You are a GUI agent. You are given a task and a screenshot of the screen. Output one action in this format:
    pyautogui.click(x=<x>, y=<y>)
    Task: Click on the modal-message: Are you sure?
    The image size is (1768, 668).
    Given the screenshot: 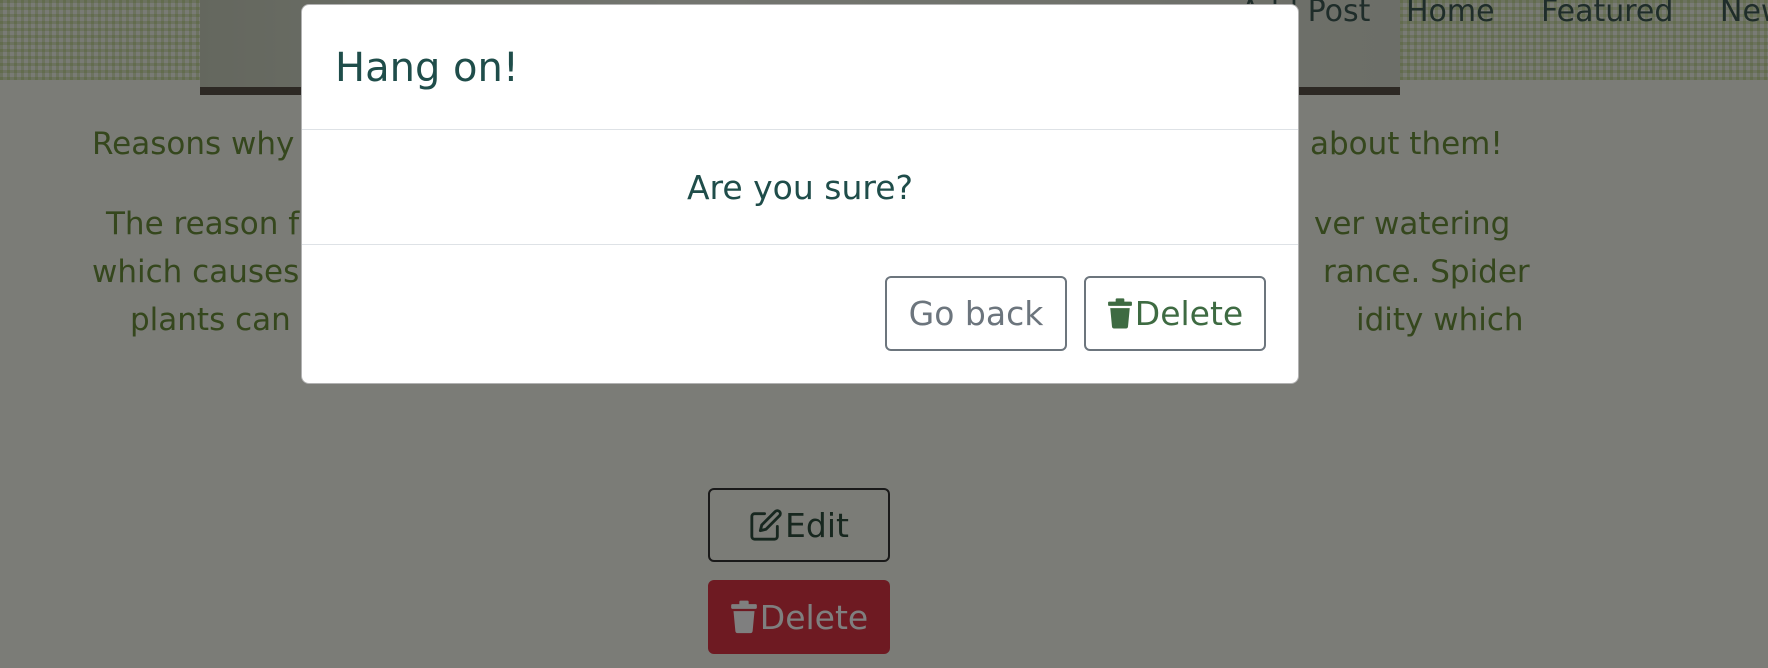 What is the action you would take?
    pyautogui.click(x=800, y=187)
    